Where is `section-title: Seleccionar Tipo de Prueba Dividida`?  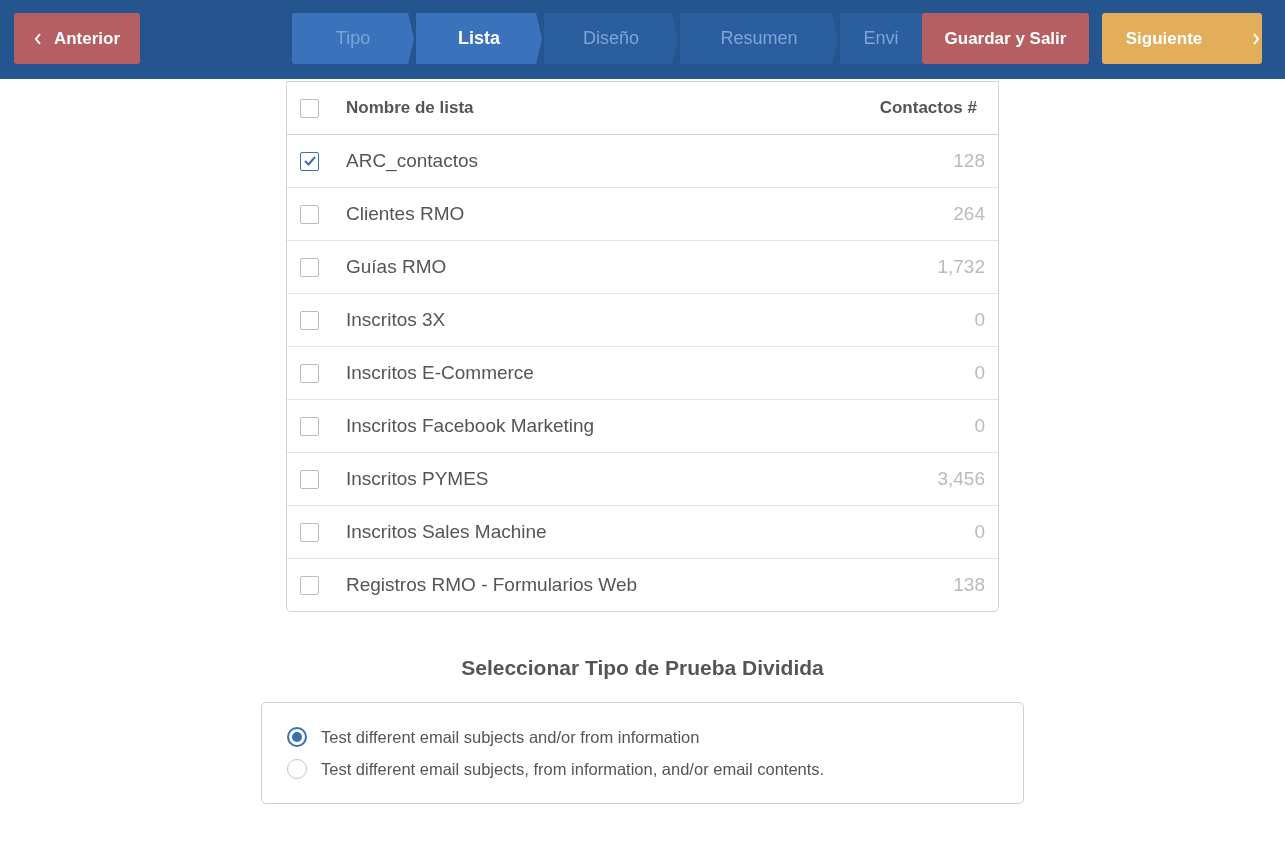 section-title: Seleccionar Tipo de Prueba Dividida is located at coordinates (642, 668).